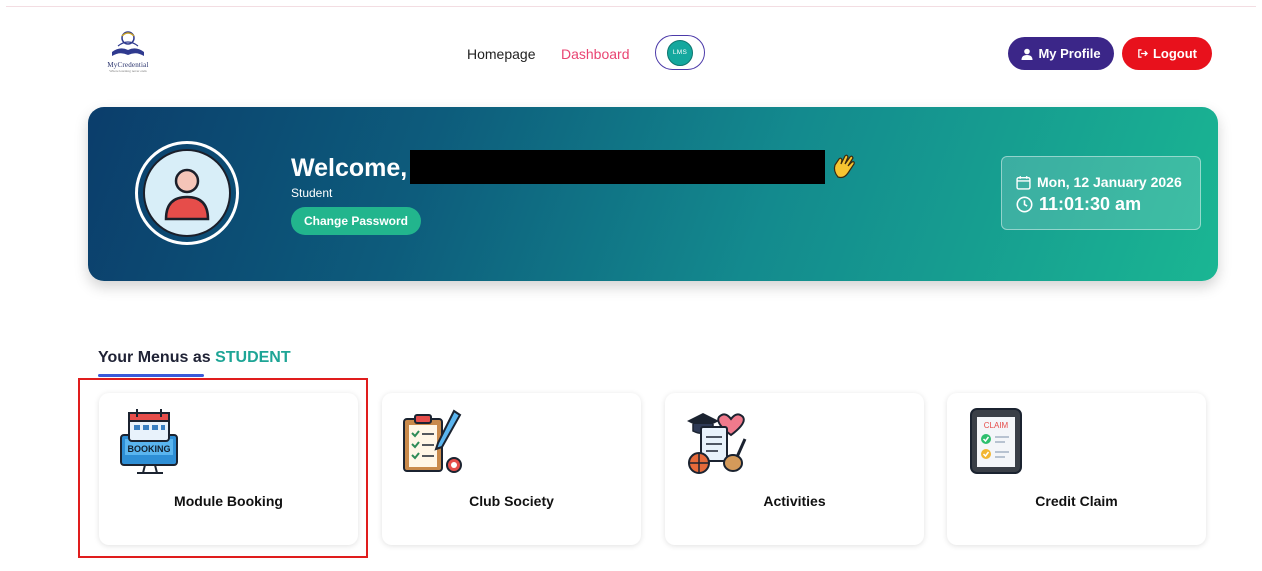  Describe the element at coordinates (617, 167) in the screenshot. I see `redacted-username` at that location.